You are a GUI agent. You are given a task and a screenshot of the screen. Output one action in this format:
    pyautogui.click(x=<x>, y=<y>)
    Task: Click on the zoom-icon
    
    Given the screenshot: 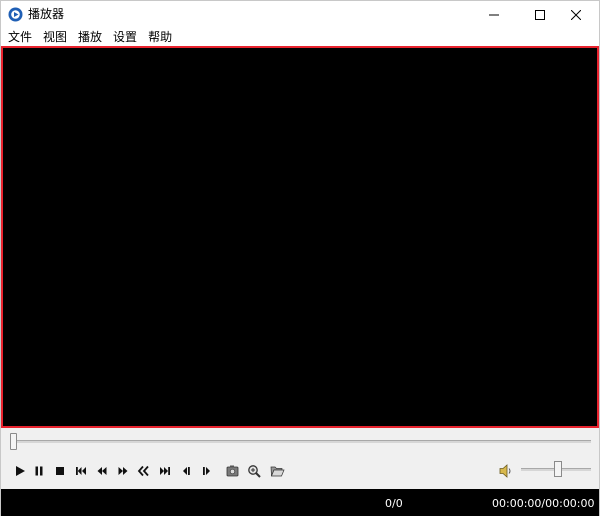 What is the action you would take?
    pyautogui.click(x=254, y=471)
    